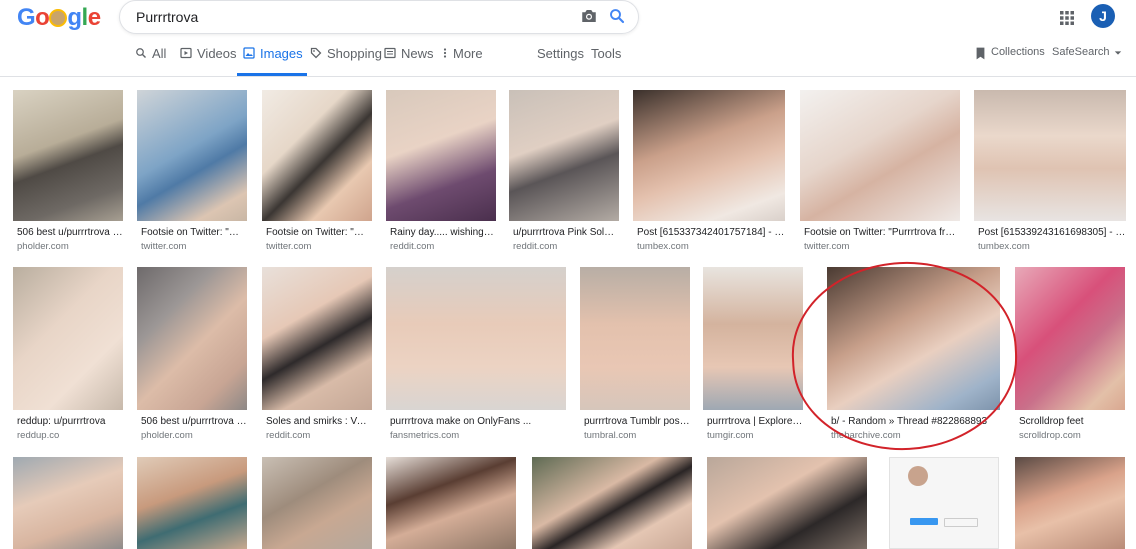 The image size is (1136, 549). I want to click on result-source: scrolldrop.com, so click(1050, 435).